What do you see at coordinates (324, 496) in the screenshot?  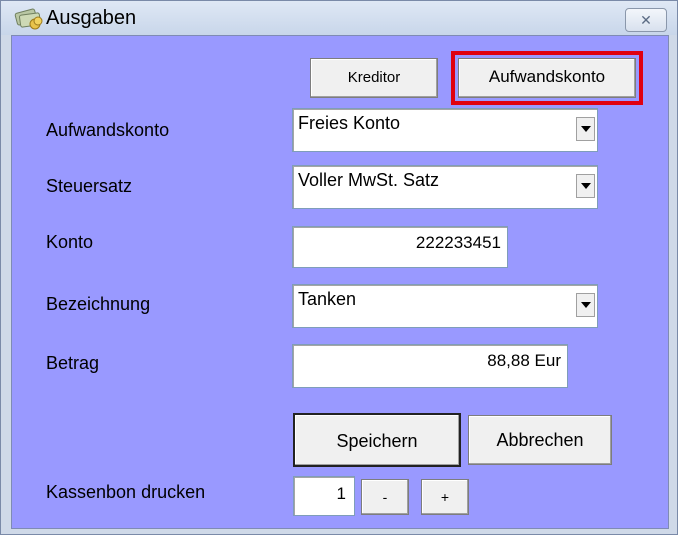 I see `print-count-input: 1` at bounding box center [324, 496].